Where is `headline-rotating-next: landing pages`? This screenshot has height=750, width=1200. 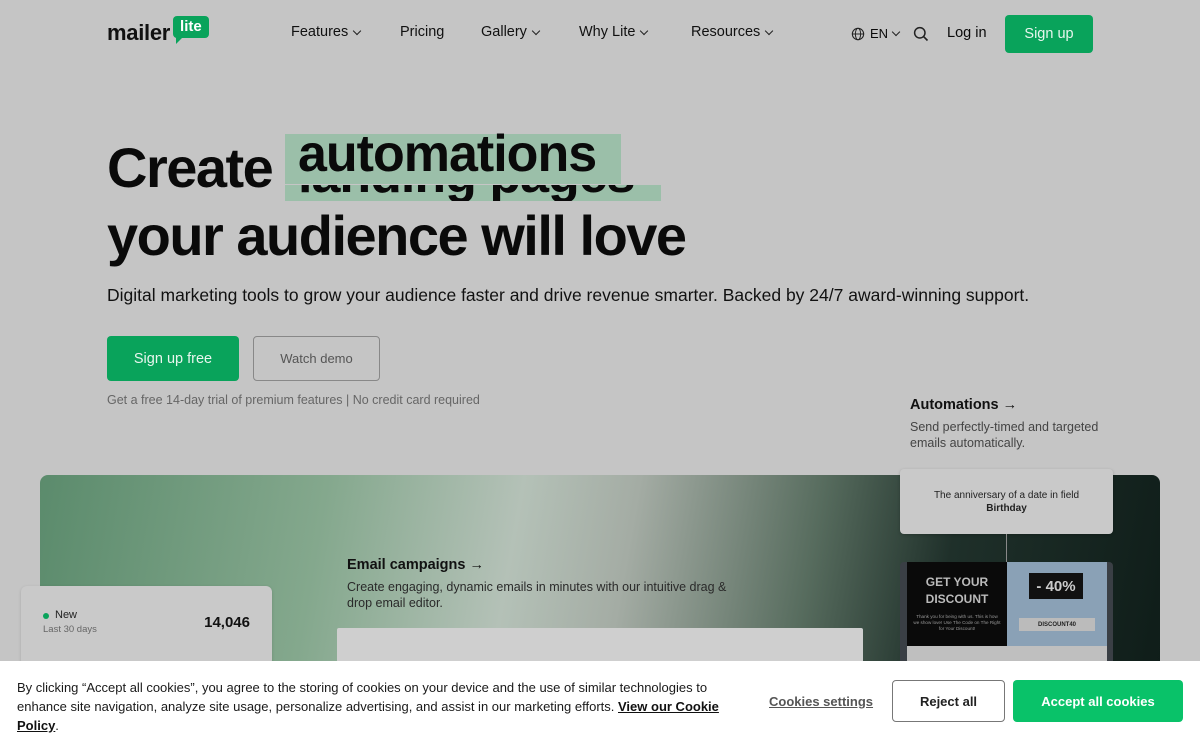 headline-rotating-next: landing pages is located at coordinates (473, 193).